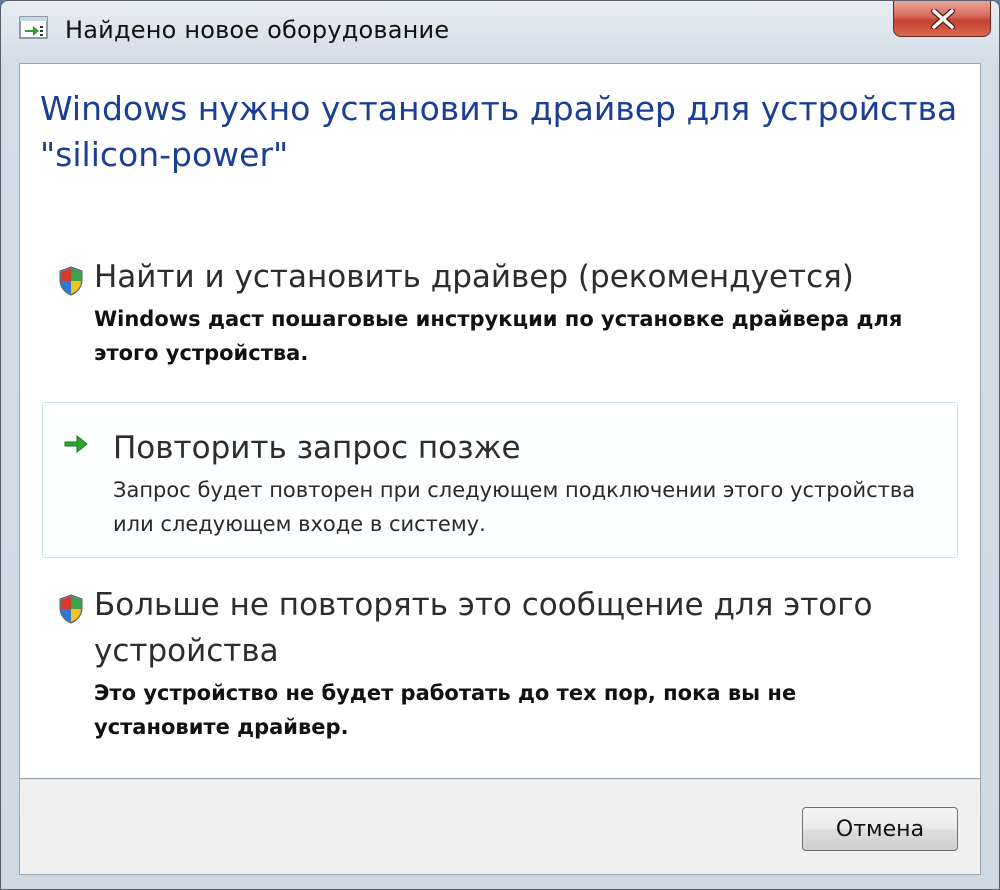  Describe the element at coordinates (500, 32) in the screenshot. I see `title-bar: Найдено новое оборудование` at that location.